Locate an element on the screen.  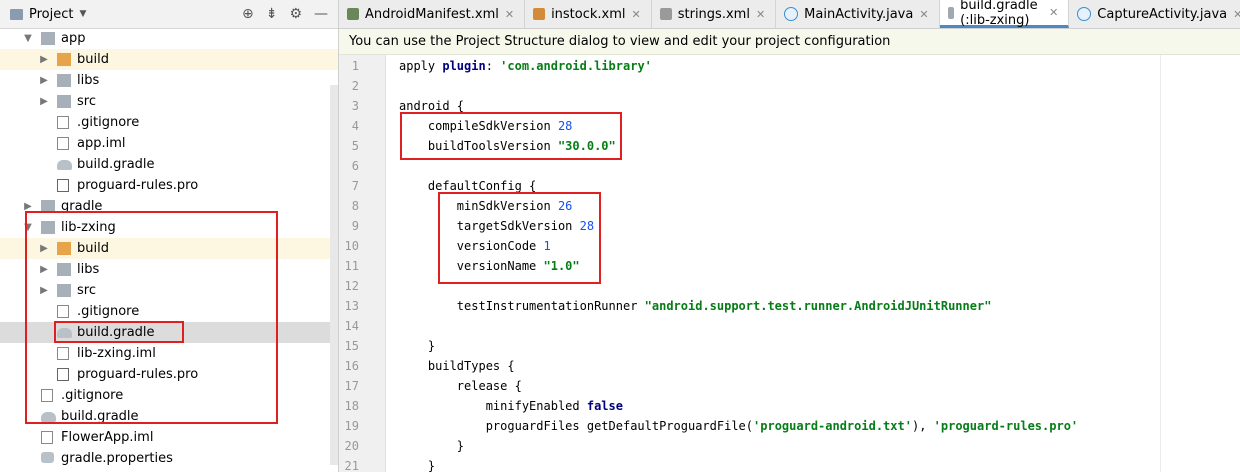
tree-item: app.iml is located at coordinates (169, 143).